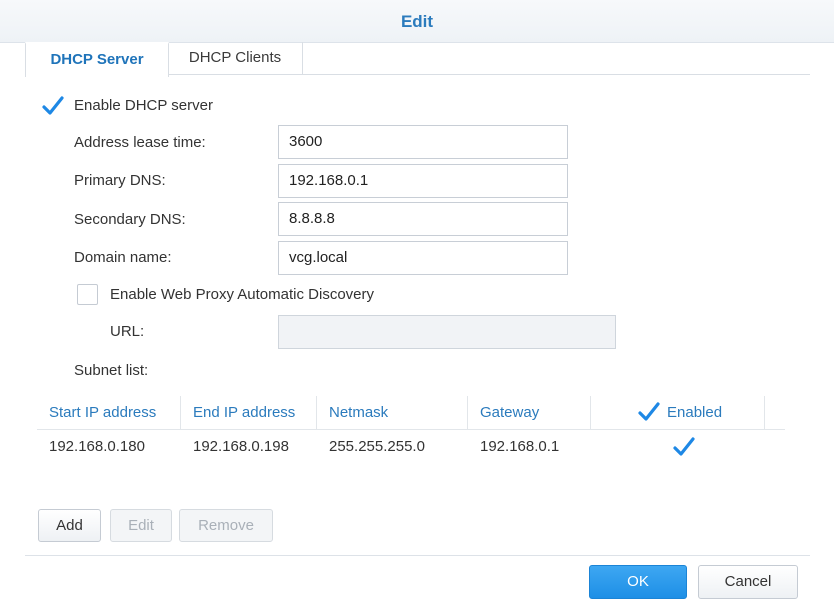  Describe the element at coordinates (447, 332) in the screenshot. I see `url-input` at that location.